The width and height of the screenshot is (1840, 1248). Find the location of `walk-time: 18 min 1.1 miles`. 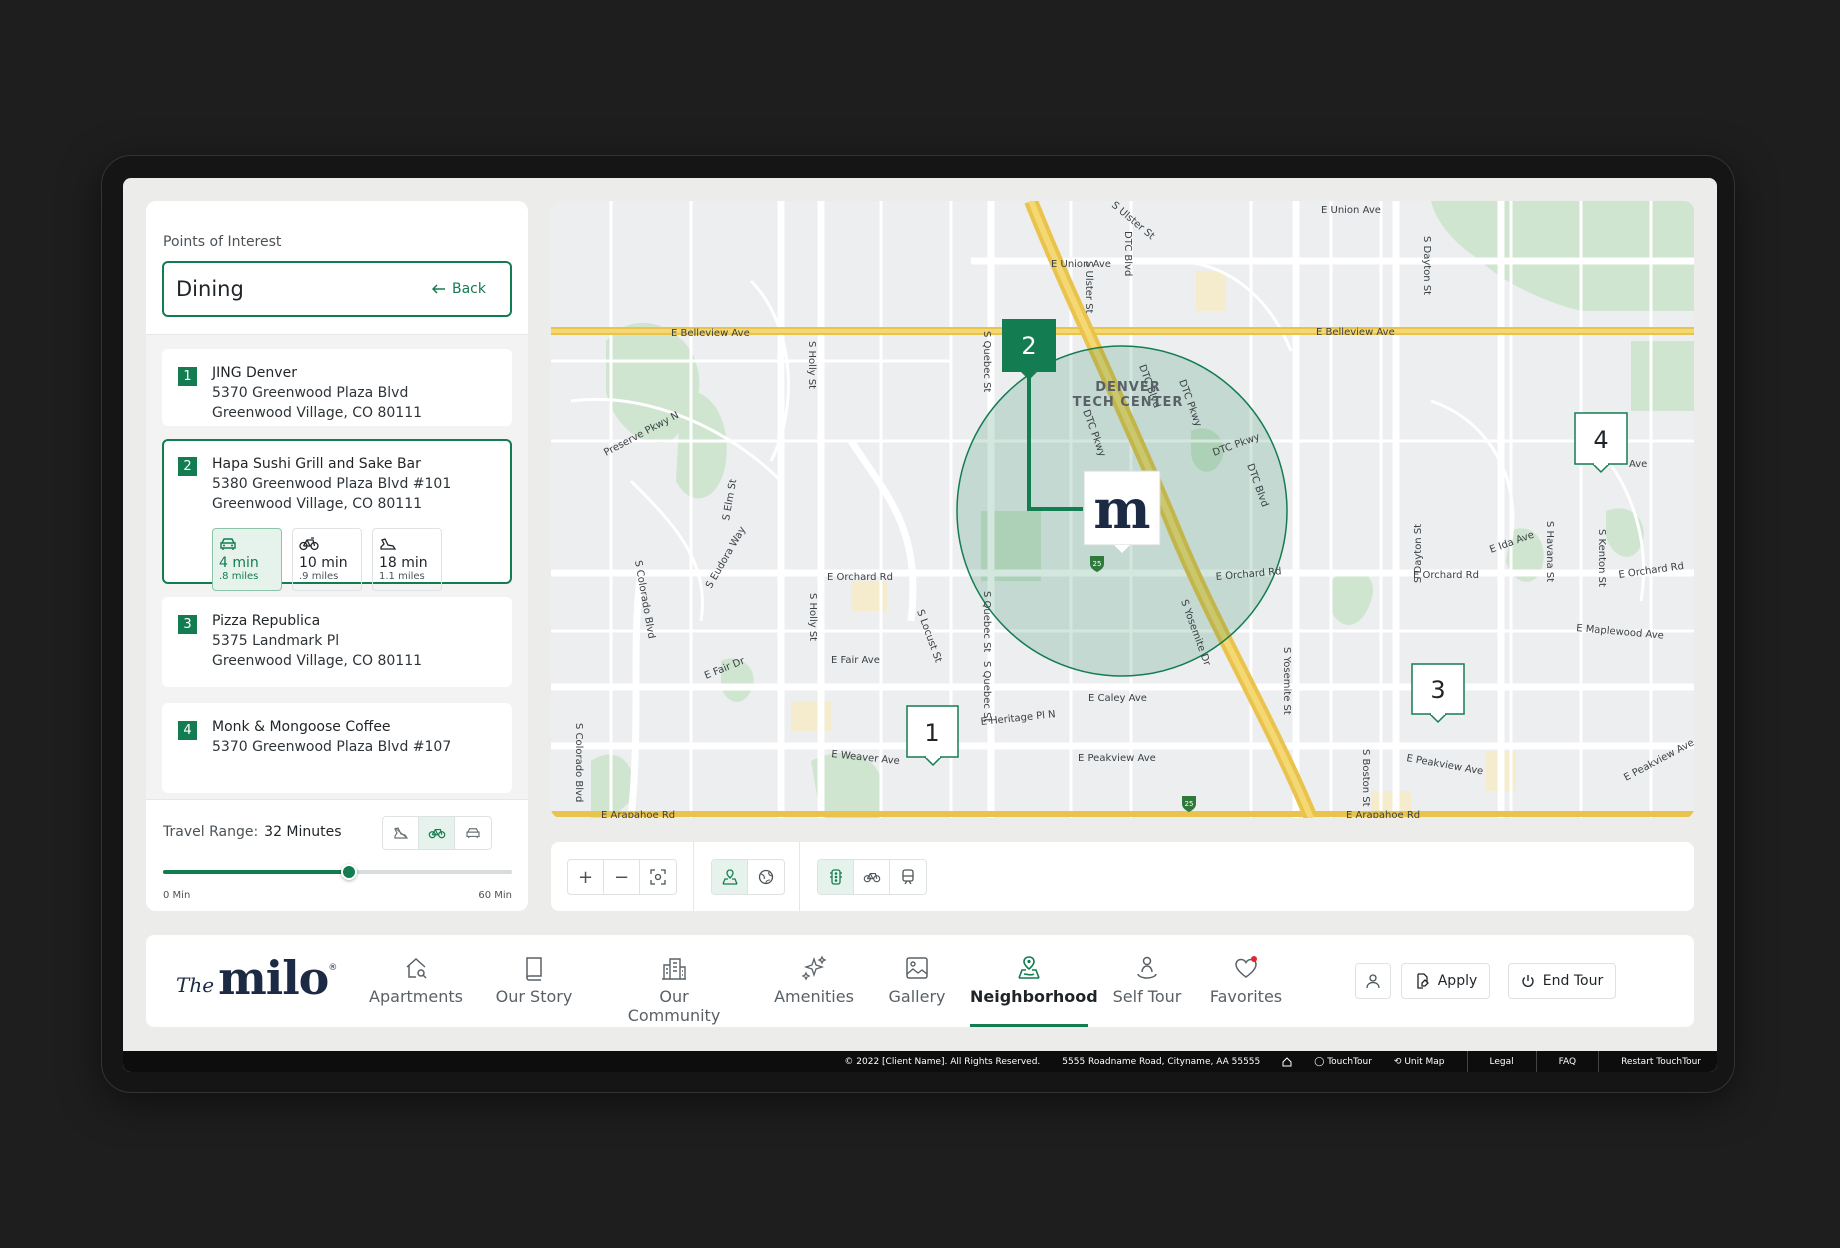

walk-time: 18 min 1.1 miles is located at coordinates (407, 559).